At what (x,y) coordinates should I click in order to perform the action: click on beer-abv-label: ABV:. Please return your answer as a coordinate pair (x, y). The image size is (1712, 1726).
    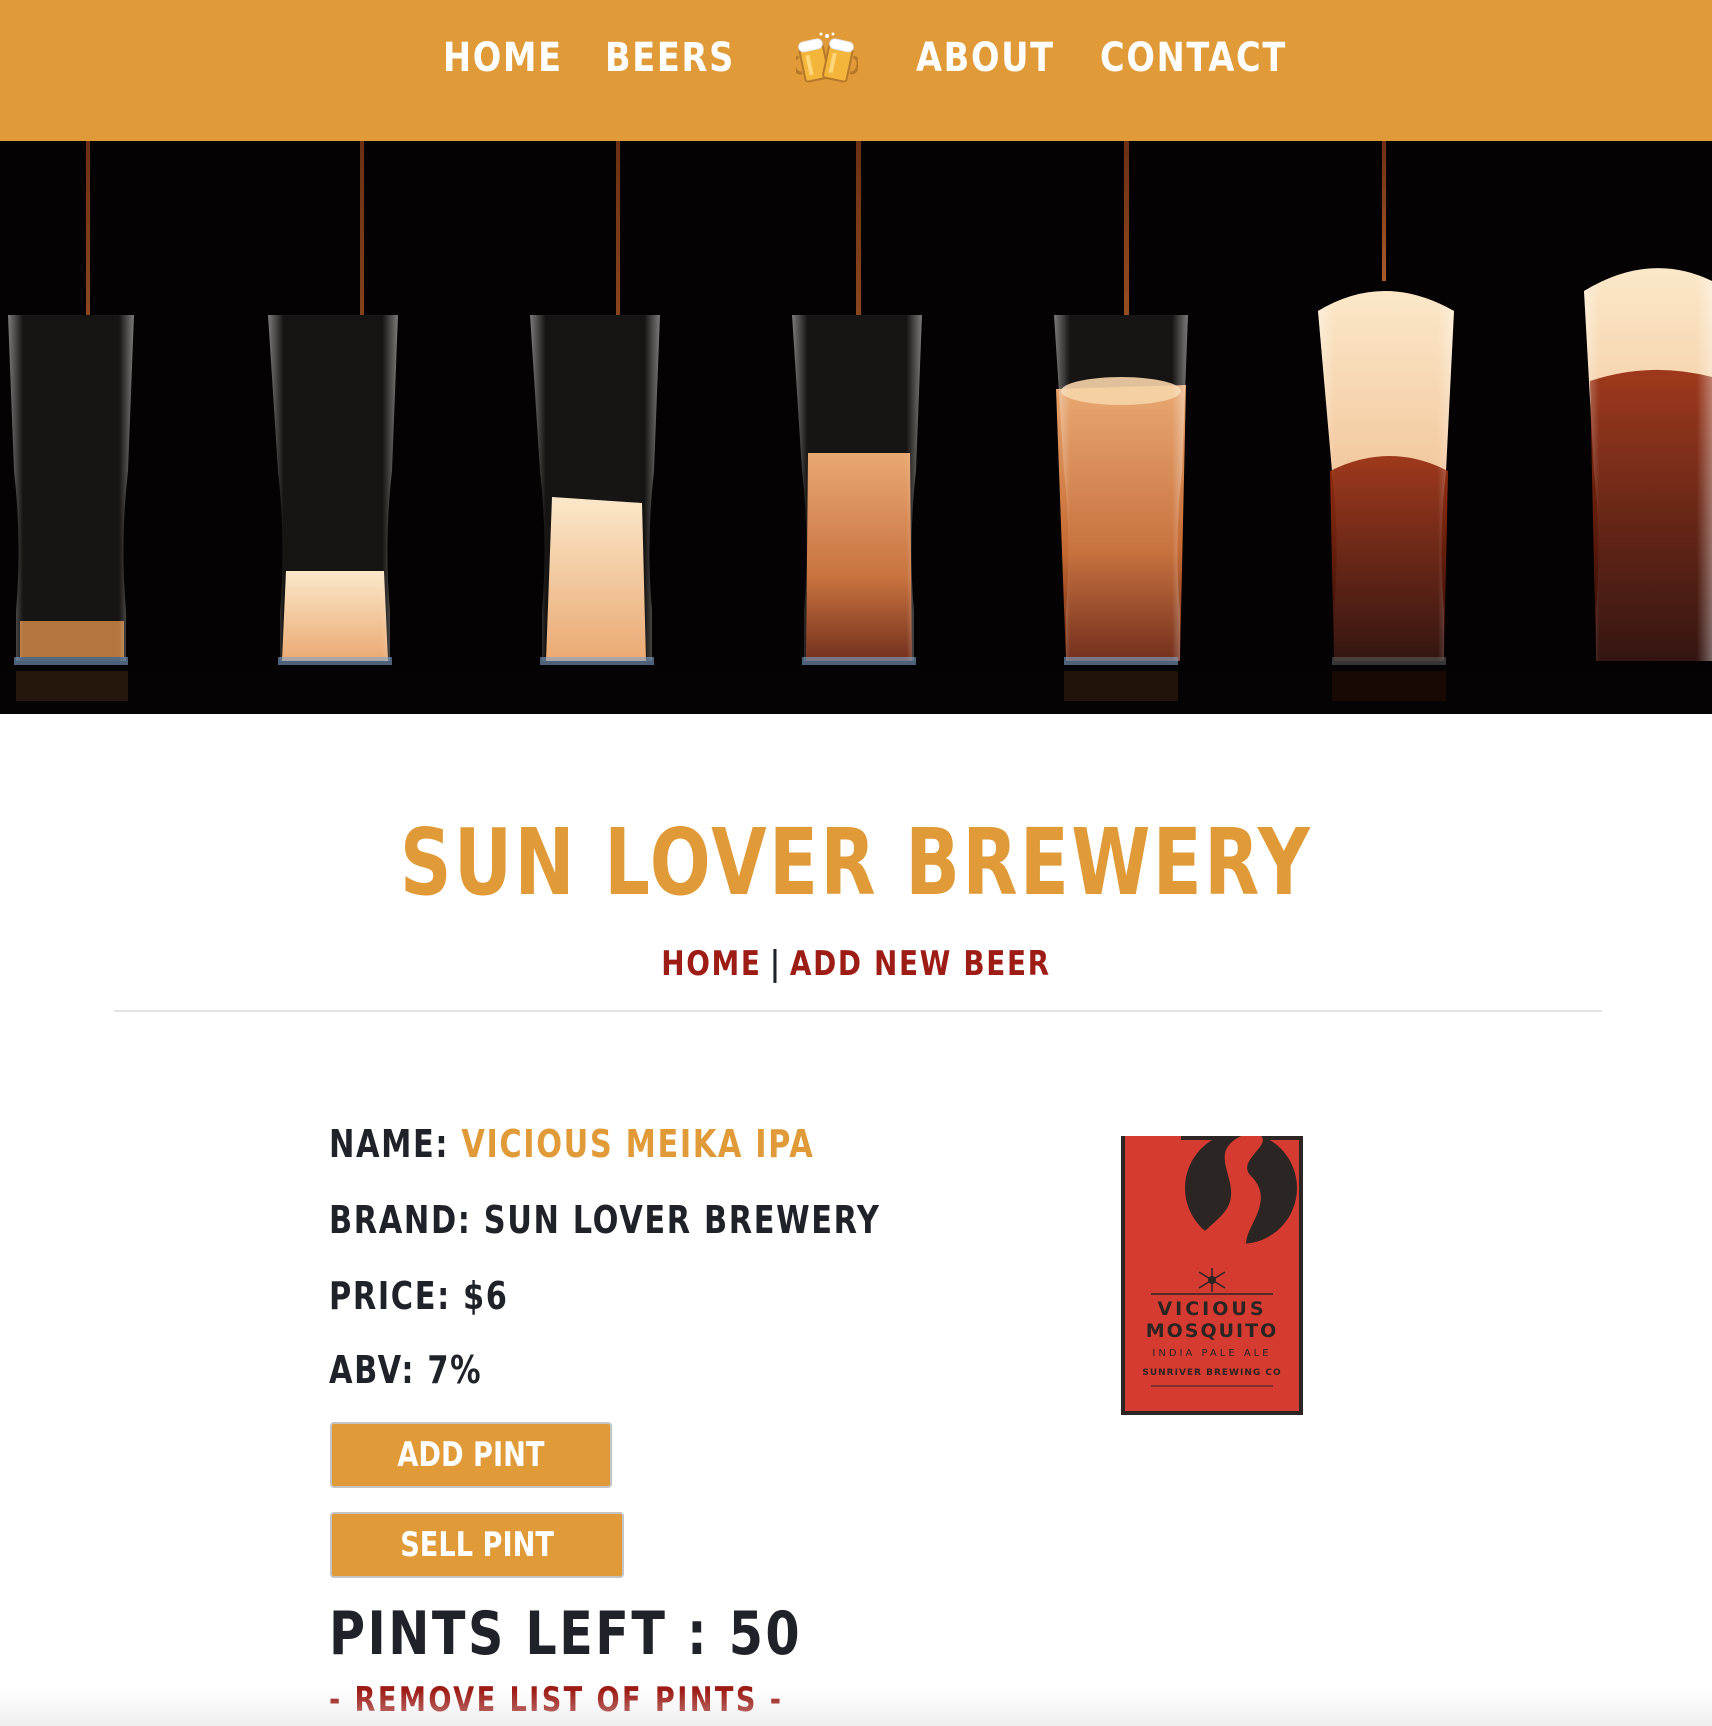
    Looking at the image, I should click on (372, 1370).